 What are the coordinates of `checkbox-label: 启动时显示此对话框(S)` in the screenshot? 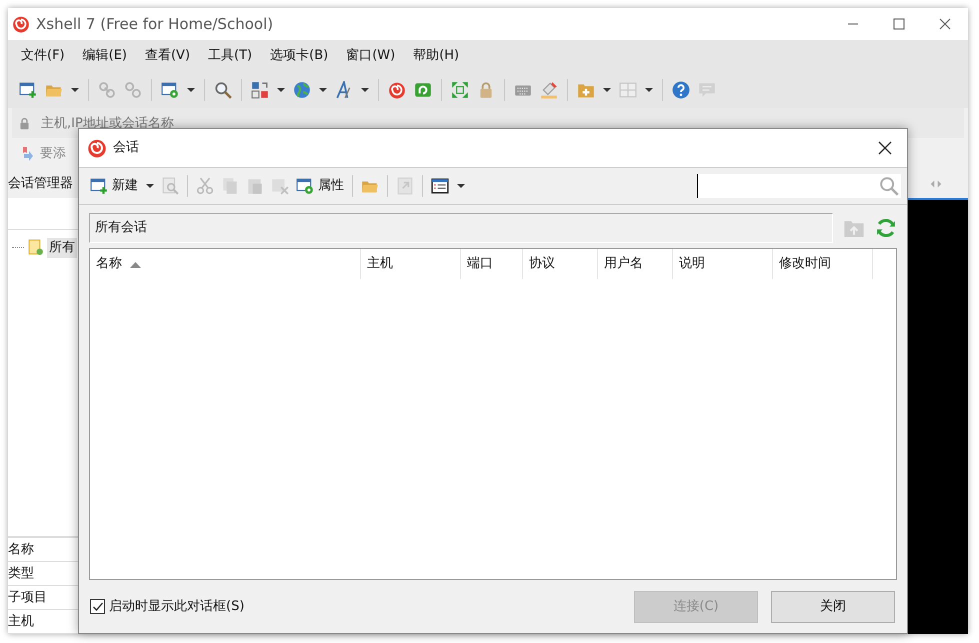 It's located at (176, 607).